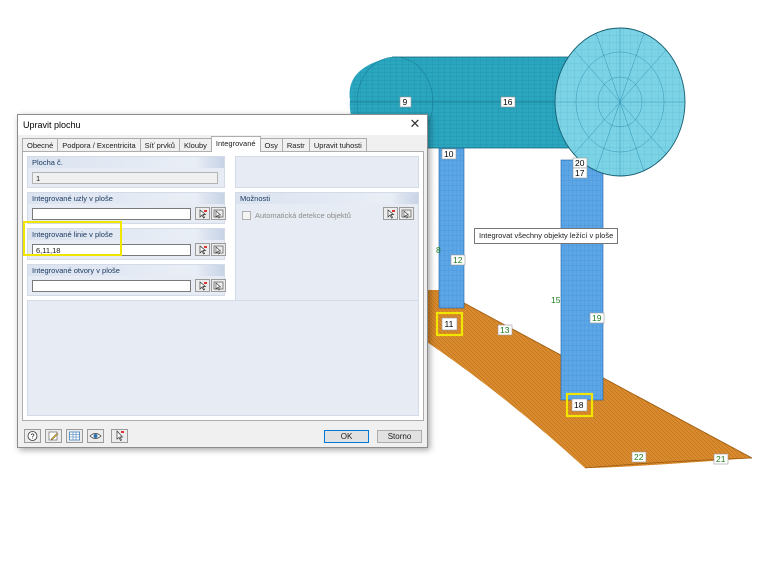 The width and height of the screenshot is (760, 570). I want to click on svg-text: 18, so click(579, 405).